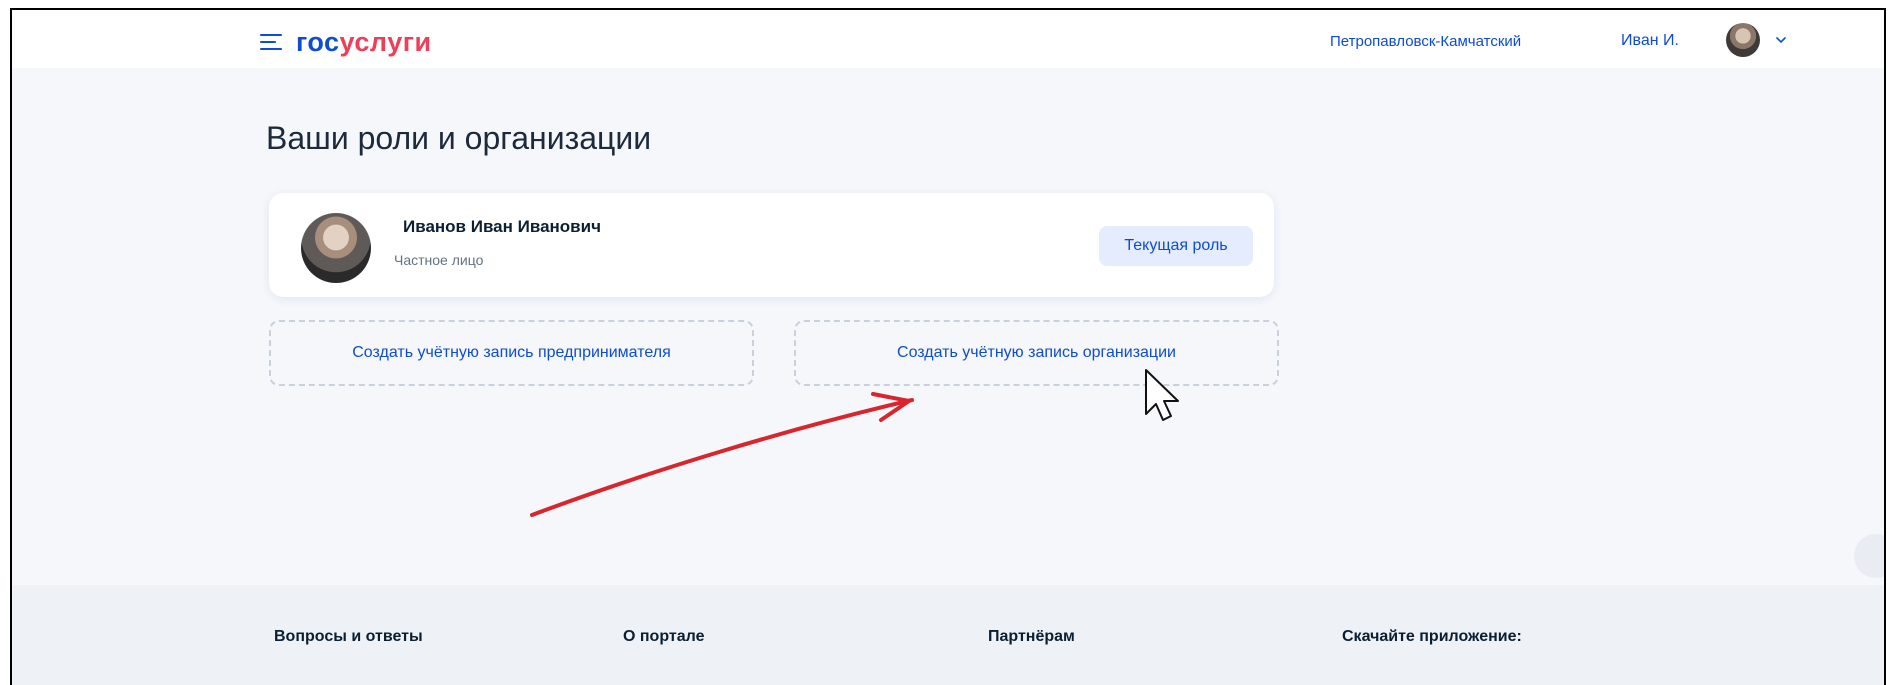  What do you see at coordinates (1031, 637) in the screenshot?
I see `footer-partners-link: Партнёрам` at bounding box center [1031, 637].